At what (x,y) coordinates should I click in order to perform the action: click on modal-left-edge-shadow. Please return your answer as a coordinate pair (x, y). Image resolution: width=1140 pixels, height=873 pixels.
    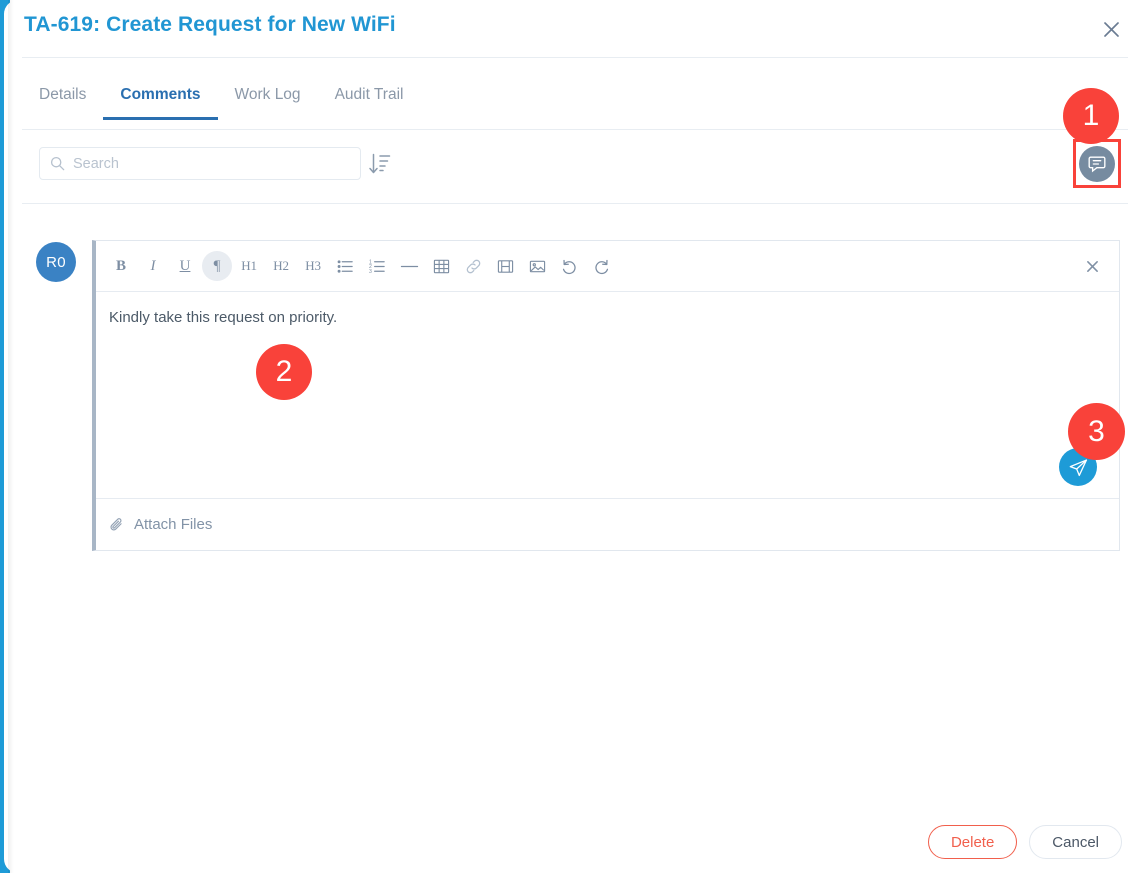
    Looking at the image, I should click on (11, 436).